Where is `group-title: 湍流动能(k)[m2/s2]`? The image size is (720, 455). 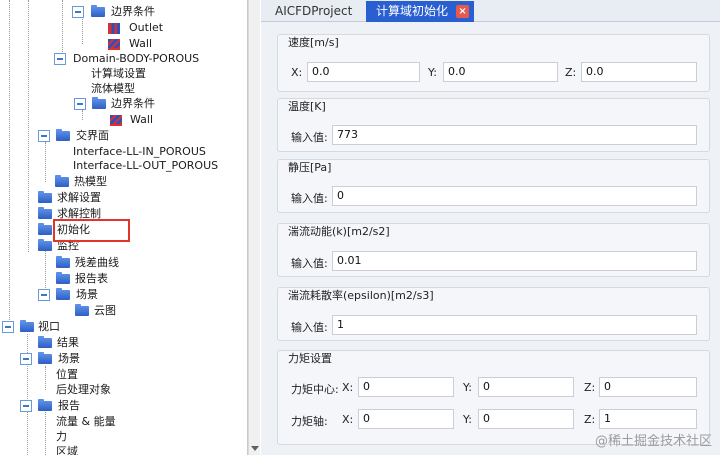
group-title: 湍流动能(k)[m2/s2] is located at coordinates (339, 231).